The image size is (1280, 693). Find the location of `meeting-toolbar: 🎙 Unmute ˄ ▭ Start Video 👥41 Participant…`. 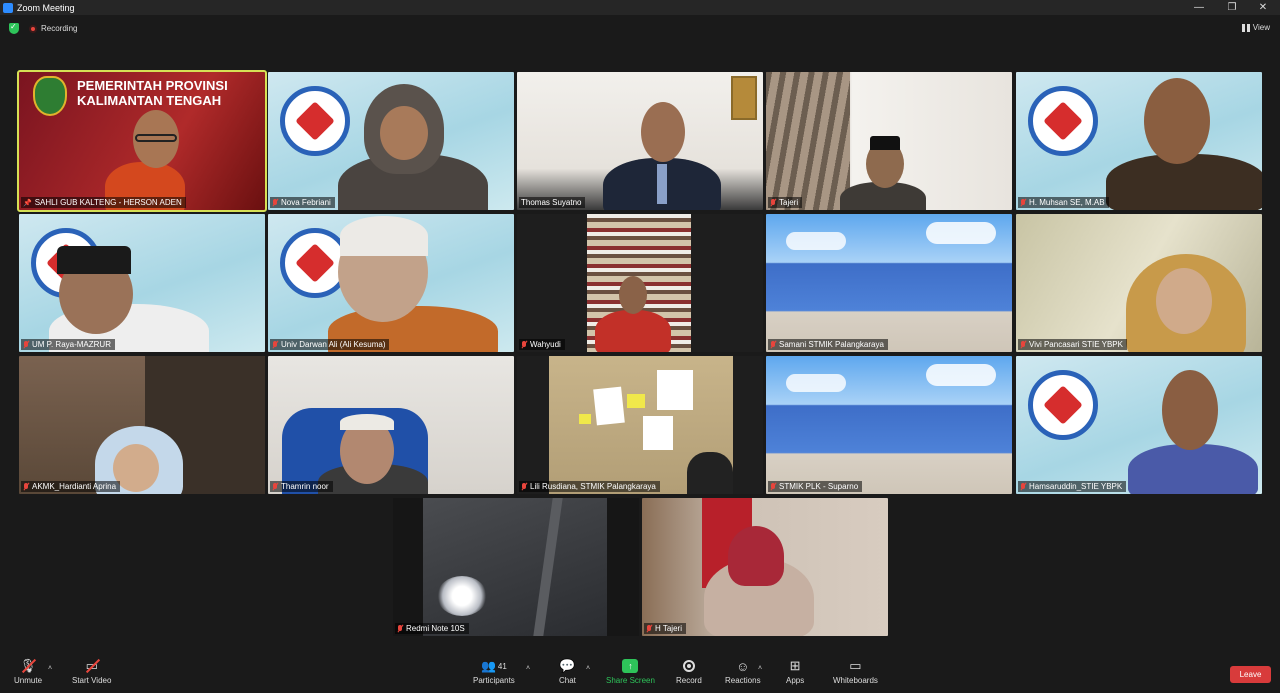

meeting-toolbar: 🎙 Unmute ˄ ▭ Start Video 👥41 Participant… is located at coordinates (640, 674).